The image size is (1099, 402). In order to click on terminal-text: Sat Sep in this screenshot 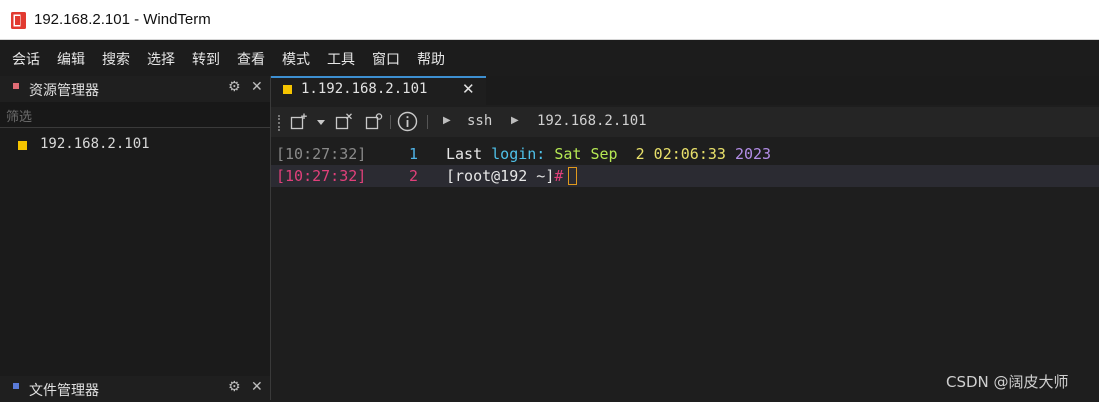, I will do `click(586, 154)`.